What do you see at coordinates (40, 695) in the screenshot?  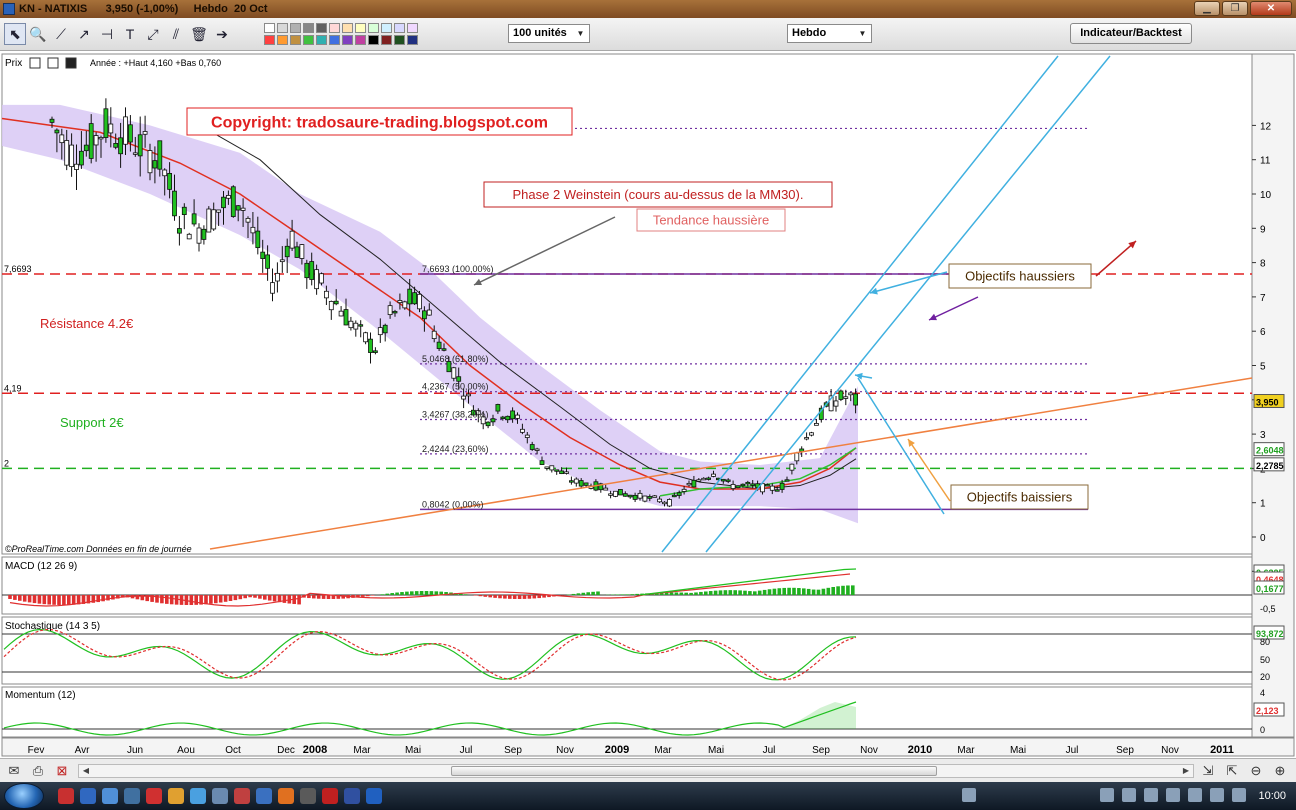 I see `momentum-label: Momentum (12)` at bounding box center [40, 695].